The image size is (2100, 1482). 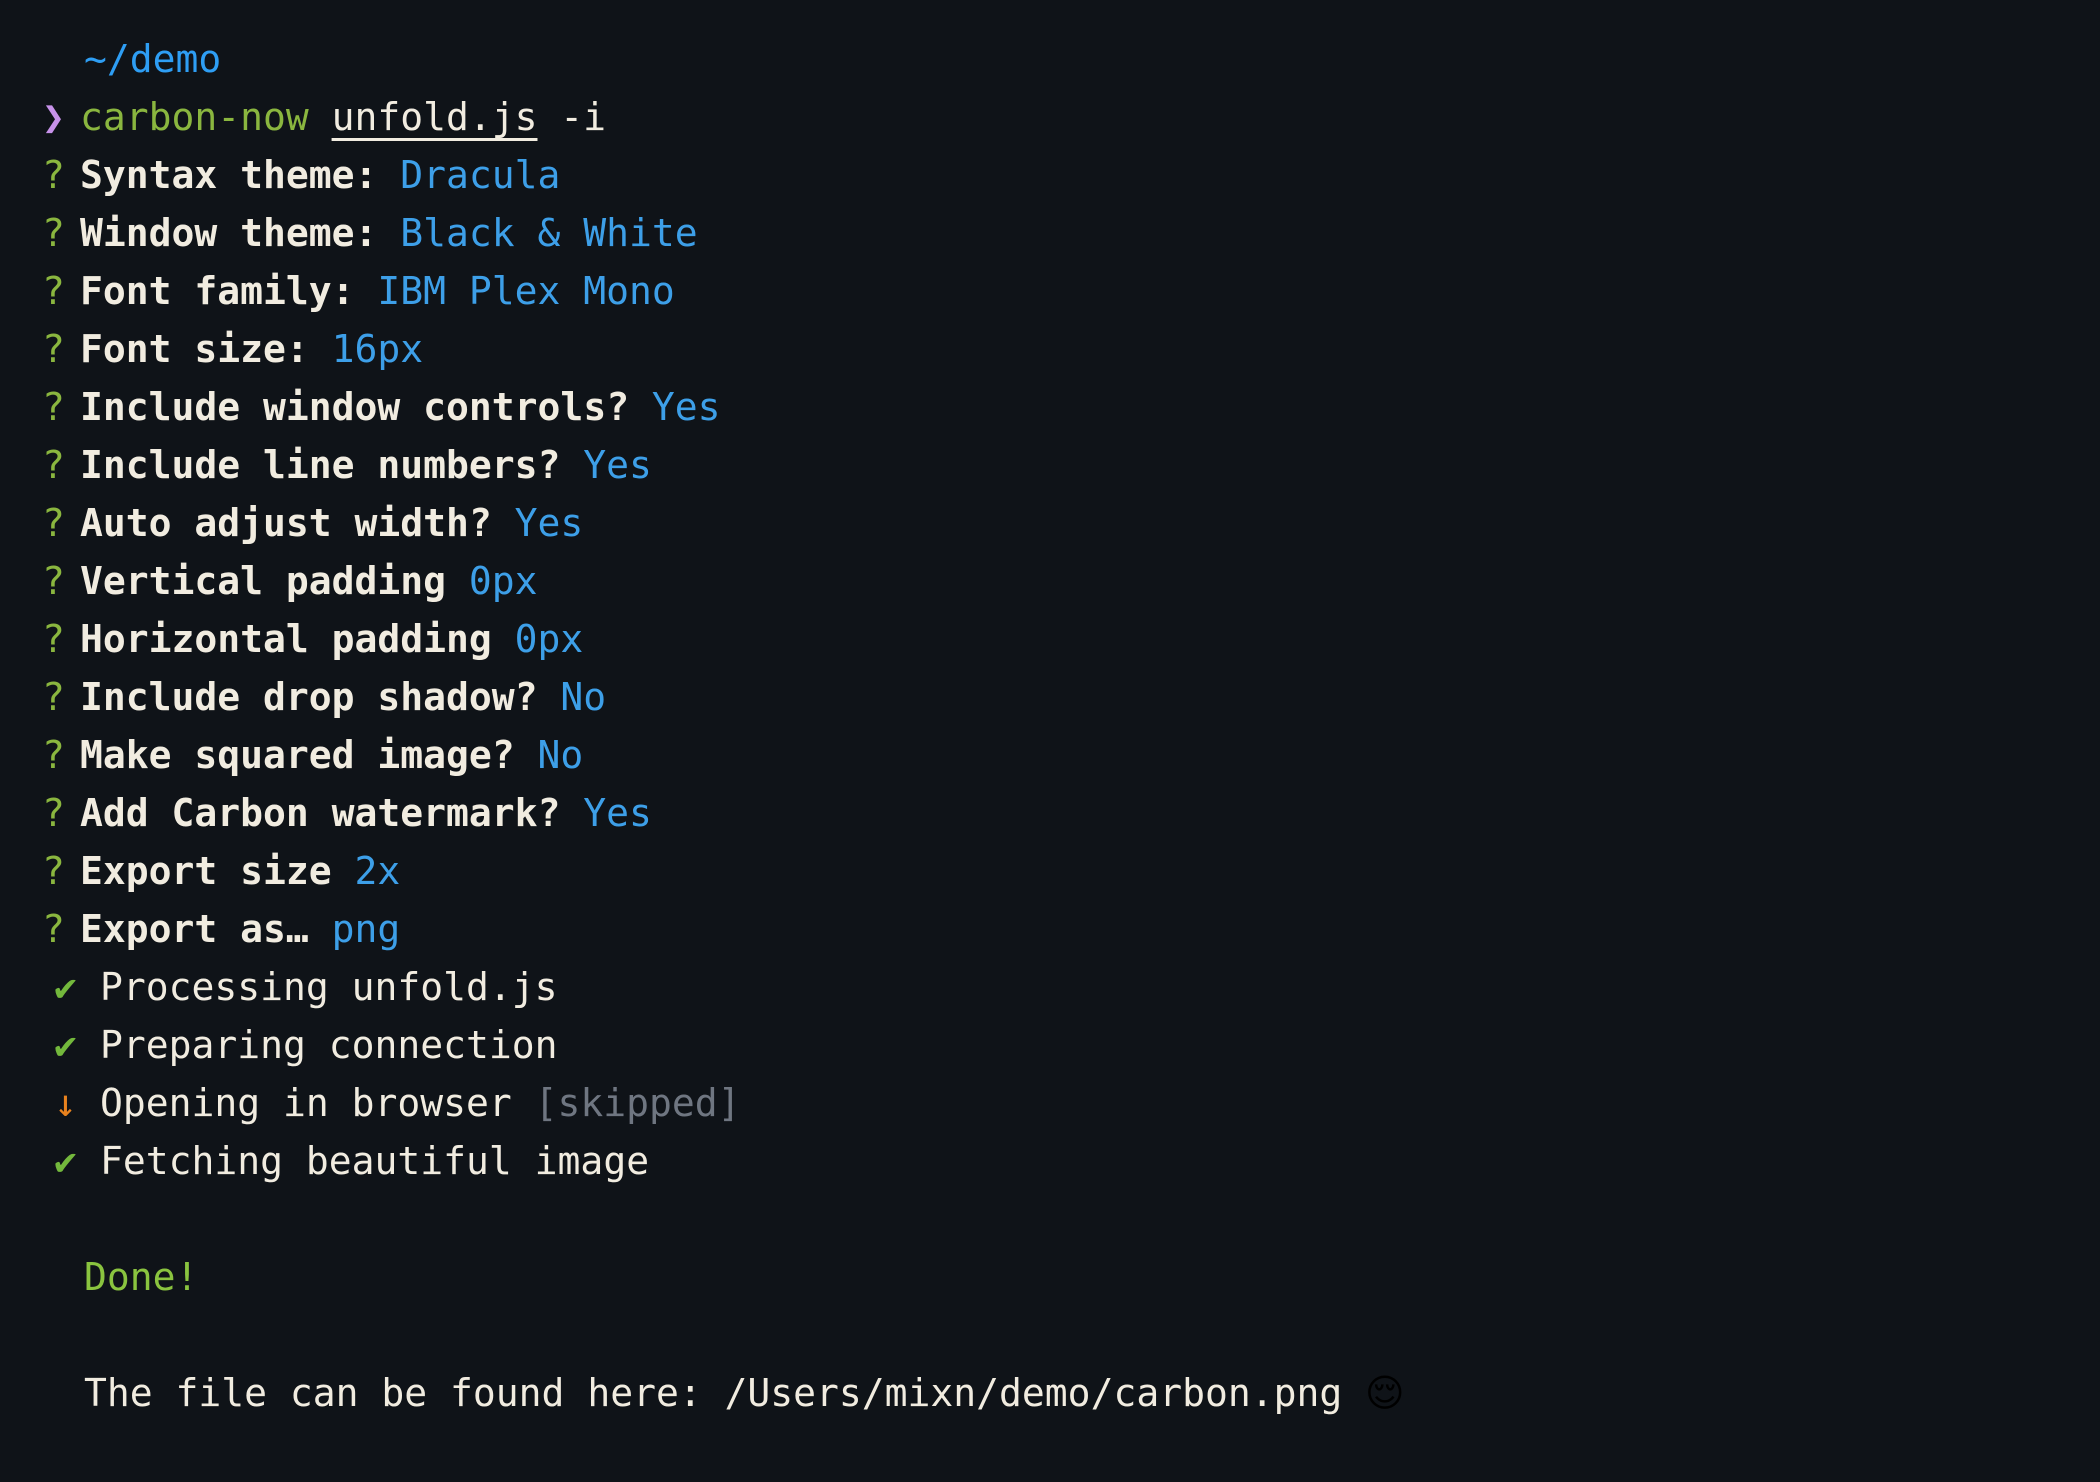 What do you see at coordinates (366, 929) in the screenshot?
I see `prompt-value: png` at bounding box center [366, 929].